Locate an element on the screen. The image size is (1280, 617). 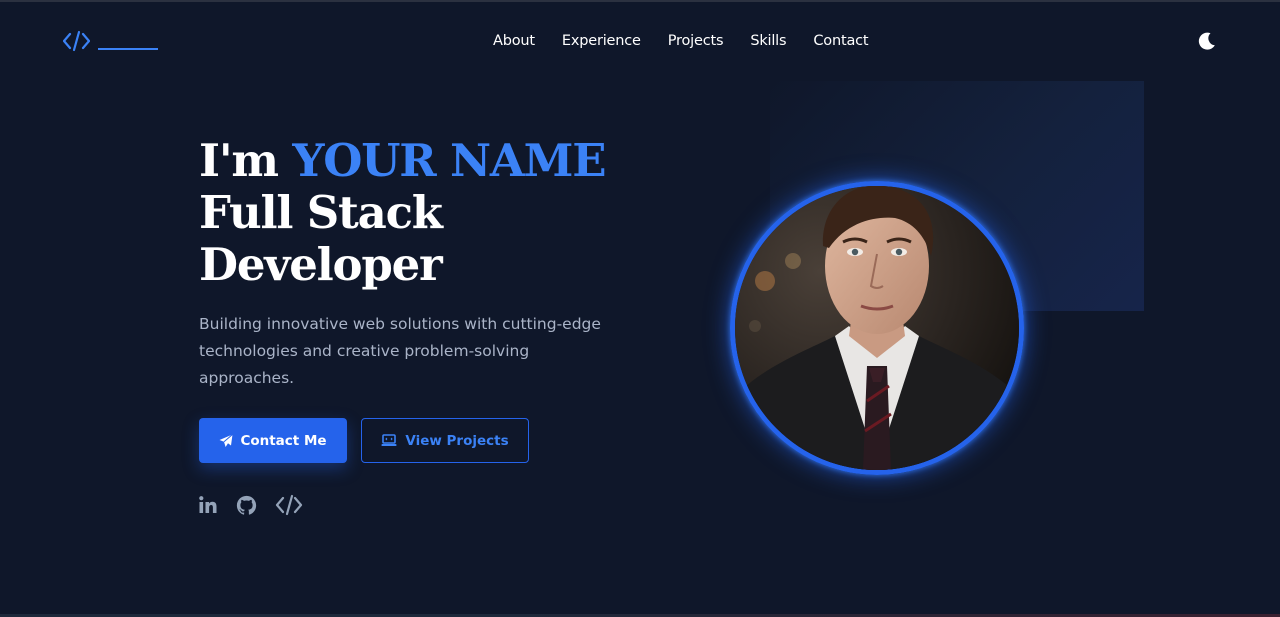
hero-heading: I'm YOUR NAME Full Stack Developer is located at coordinates (419, 213).